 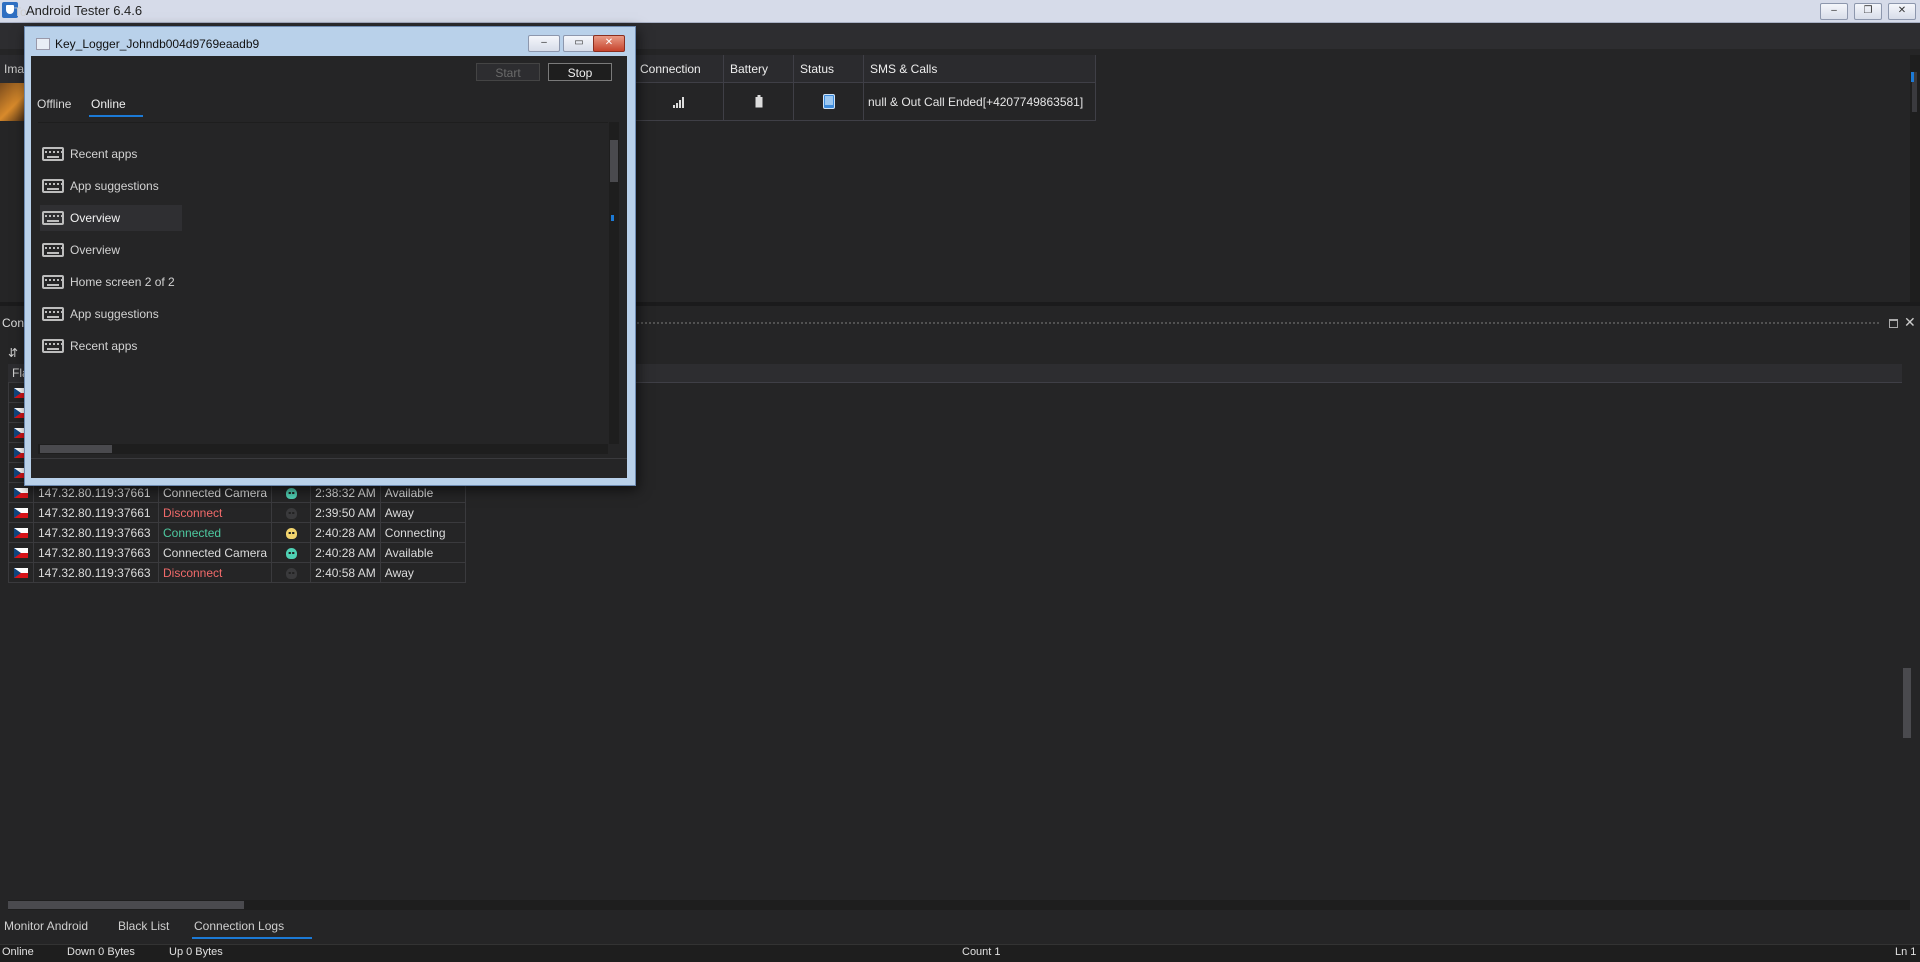 I want to click on time-cell: 2:40:28 AM, so click(x=345, y=552).